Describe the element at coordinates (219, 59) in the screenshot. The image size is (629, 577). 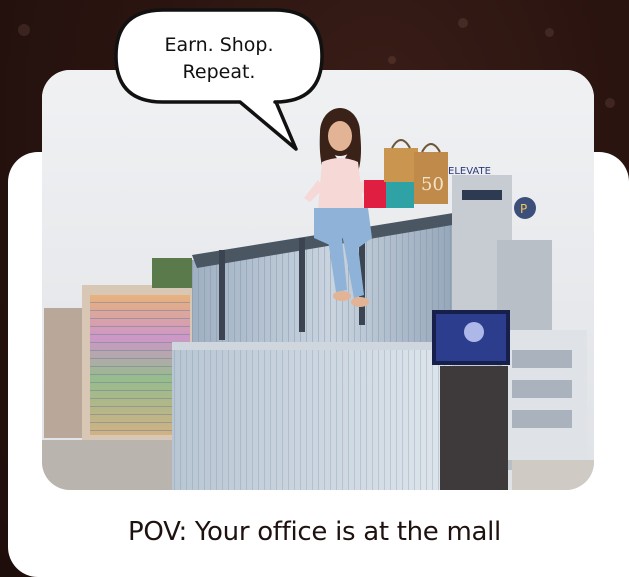
I see `speech-bubble-text: Earn. Shop. Repeat.` at that location.